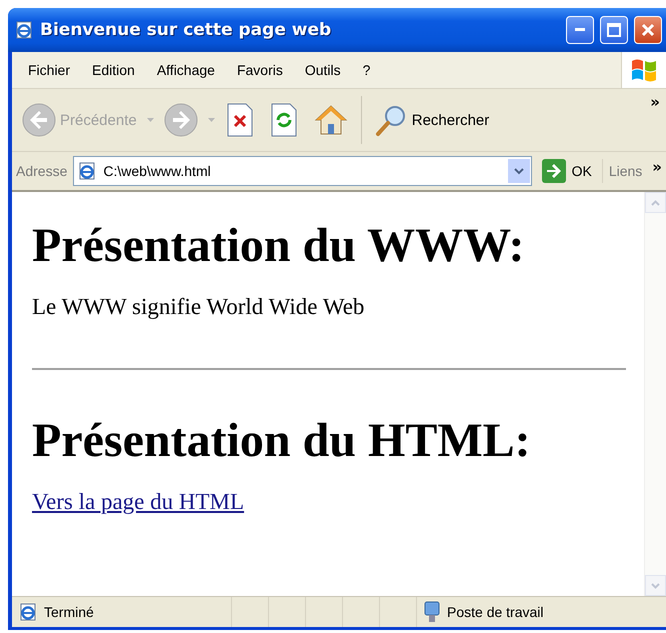 Image resolution: width=666 pixels, height=633 pixels. I want to click on page-paragraph: Le WWW signifie World Wide Web, so click(199, 307).